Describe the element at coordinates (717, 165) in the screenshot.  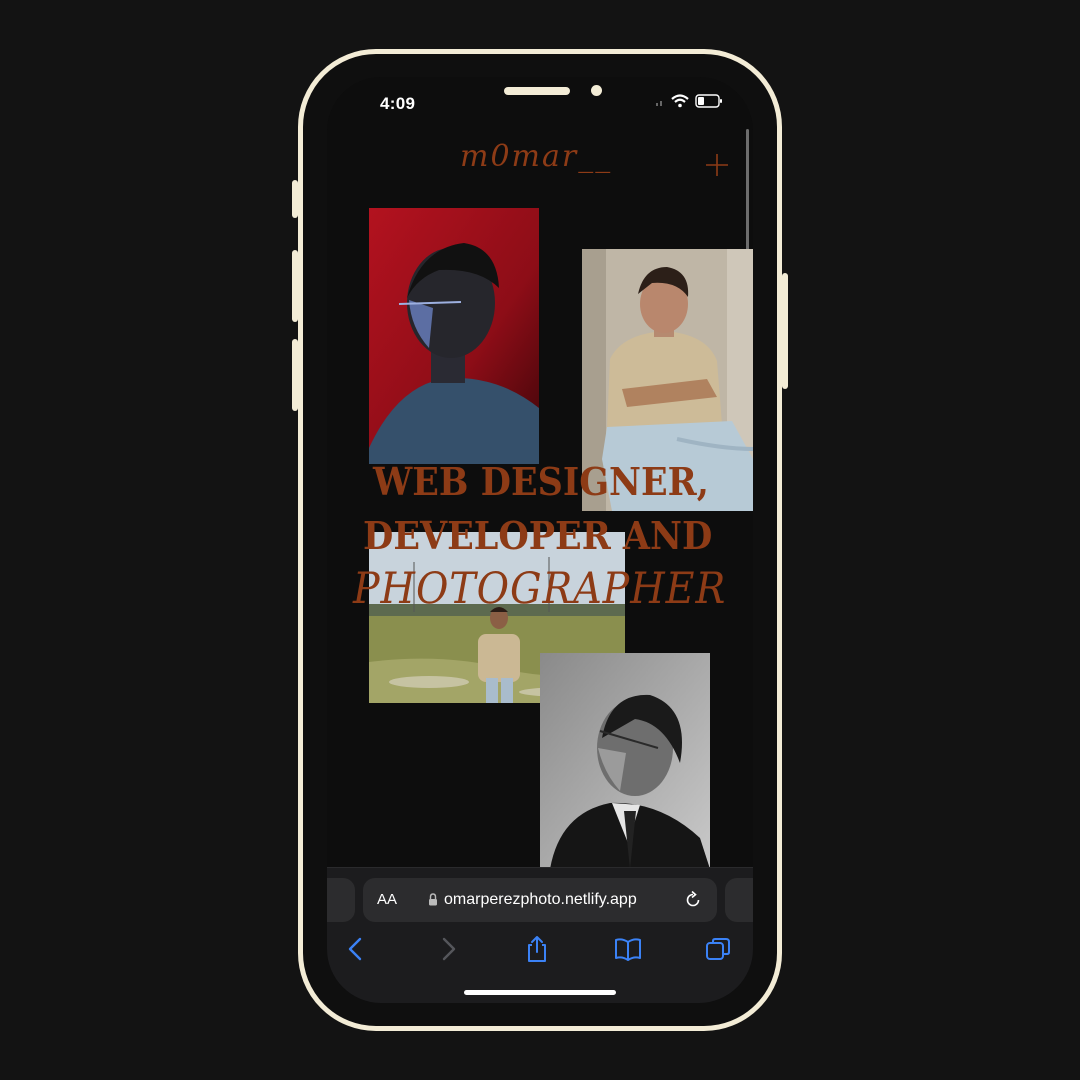
I see `menu-plus-icon` at that location.